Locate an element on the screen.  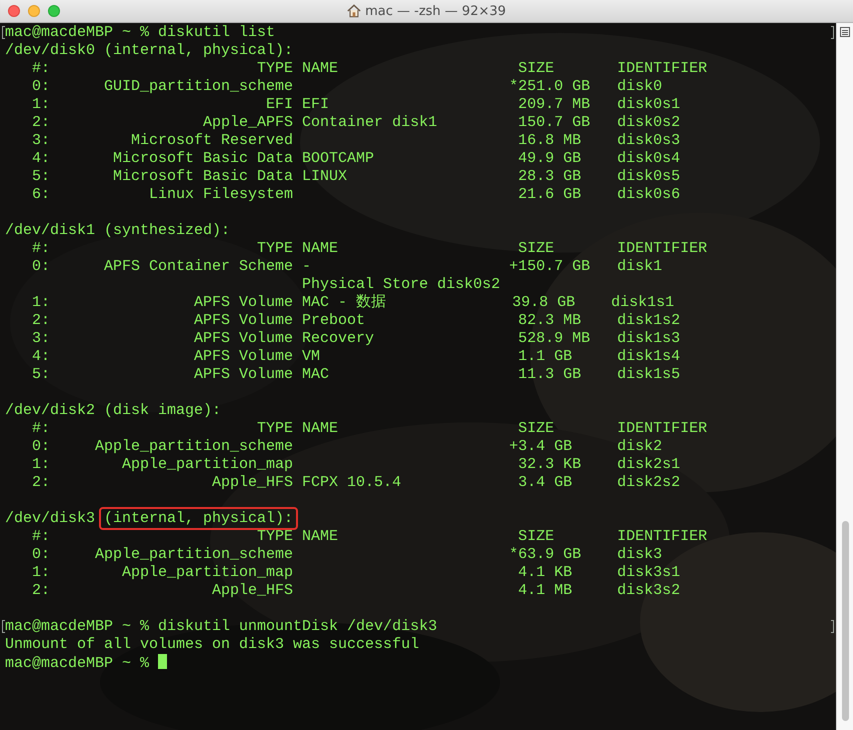
terminal-line: 6: Linux Filesystem 21.6 GB disk0s6 is located at coordinates (355, 194).